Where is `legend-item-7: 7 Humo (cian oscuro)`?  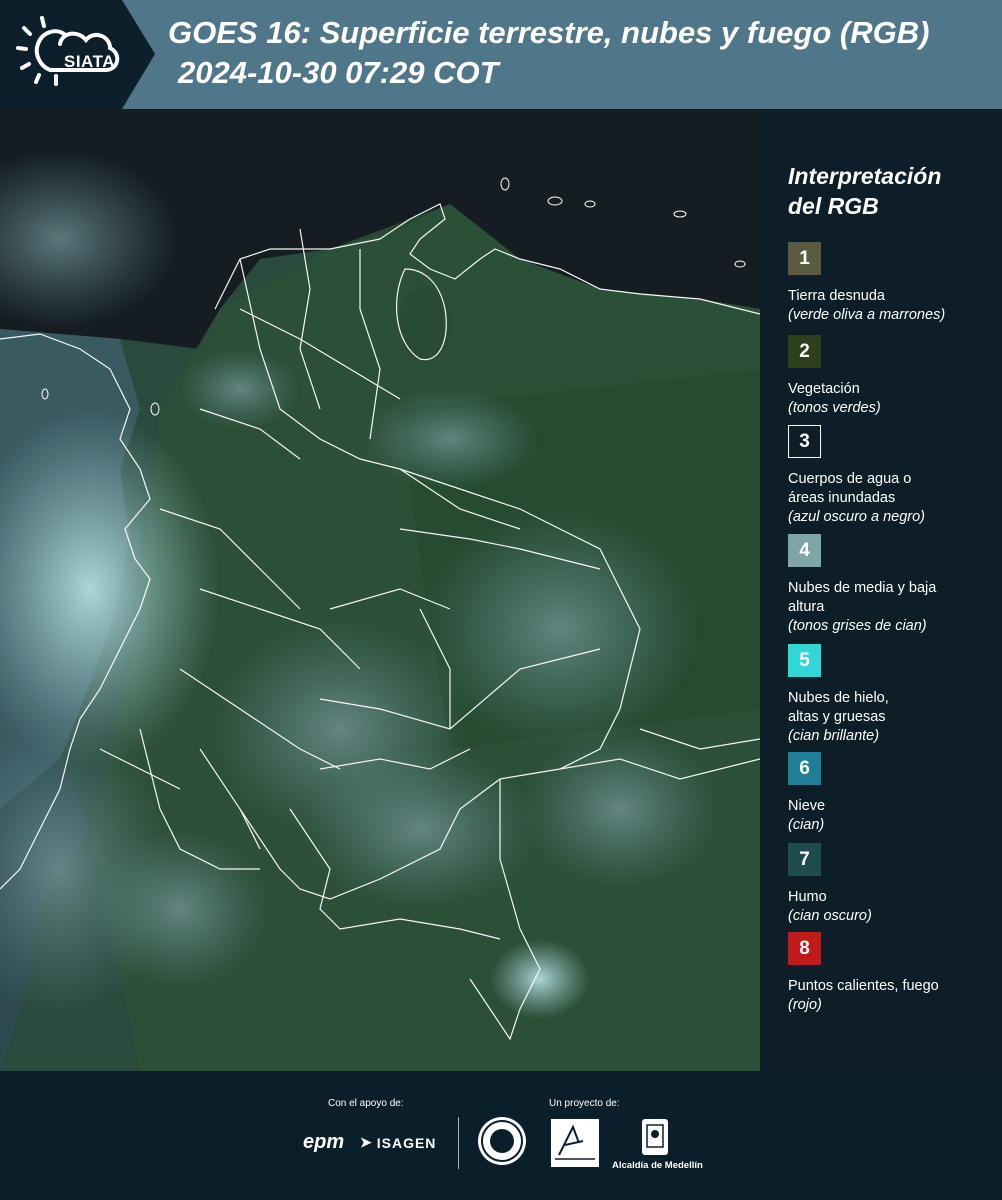
legend-item-7: 7 Humo (cian oscuro) is located at coordinates (893, 884).